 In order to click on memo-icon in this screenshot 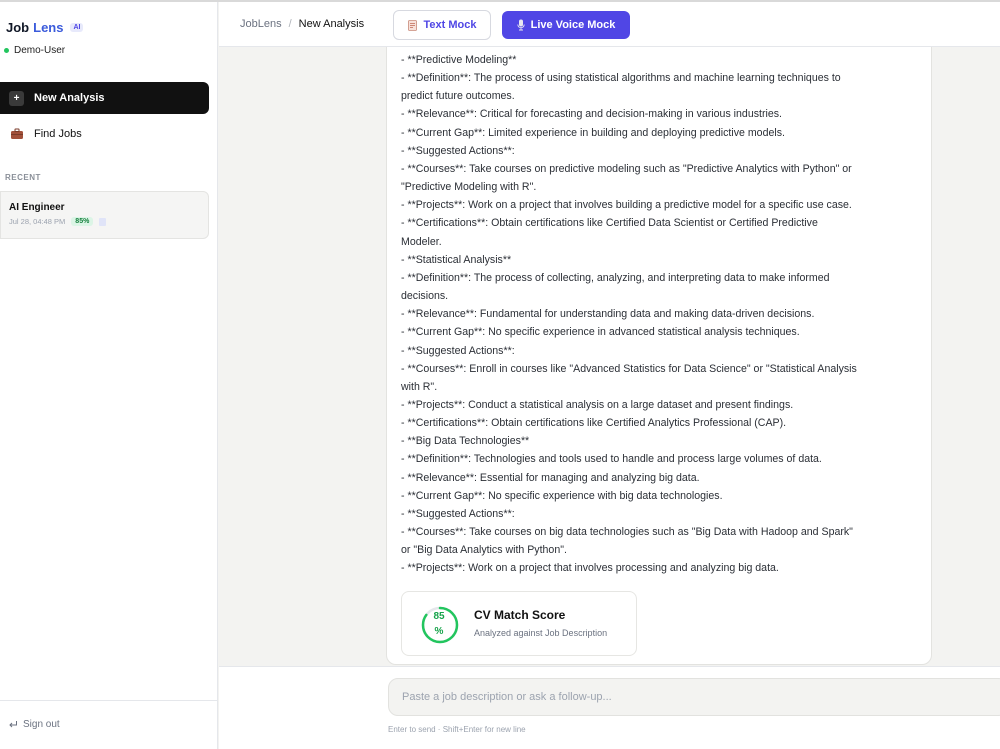, I will do `click(412, 25)`.